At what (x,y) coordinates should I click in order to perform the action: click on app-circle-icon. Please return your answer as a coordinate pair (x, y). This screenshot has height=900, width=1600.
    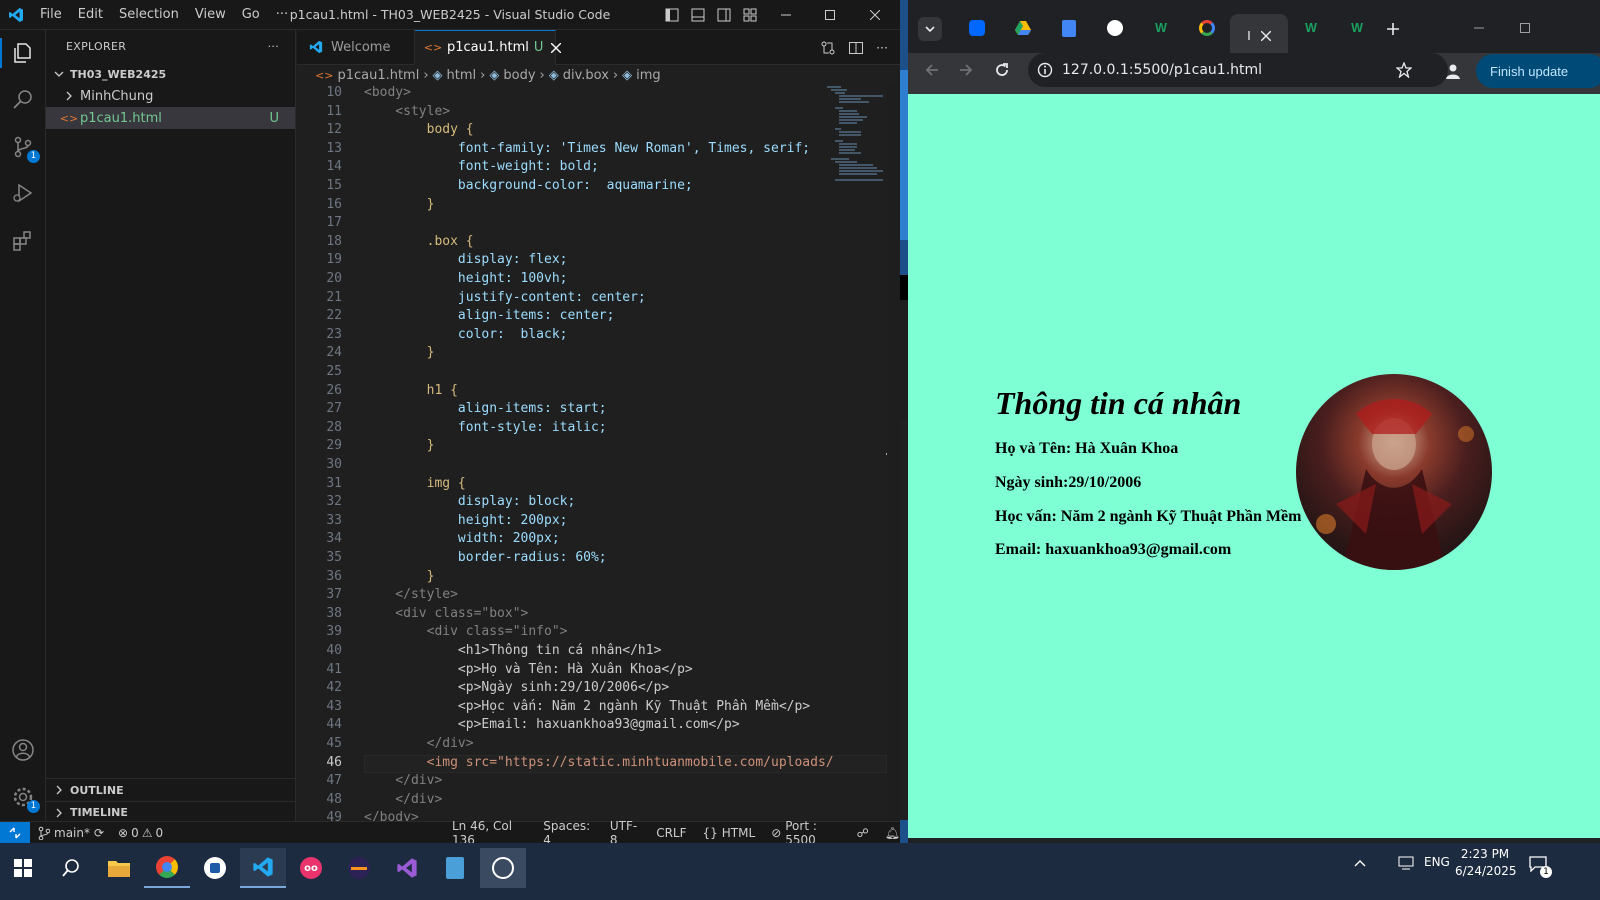
    Looking at the image, I should click on (215, 868).